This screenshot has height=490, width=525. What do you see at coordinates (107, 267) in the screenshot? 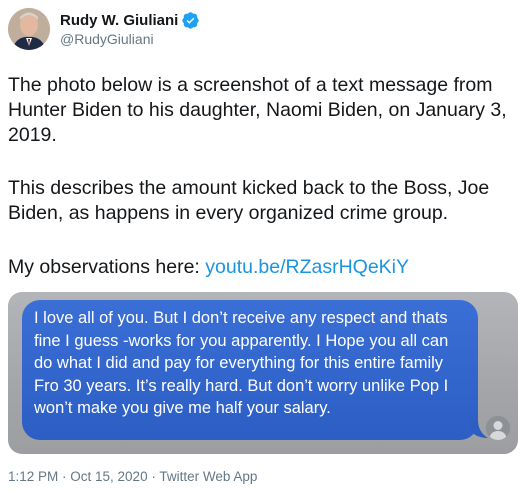
I see `tweet-paragraph-3-prefix: My observations here:` at bounding box center [107, 267].